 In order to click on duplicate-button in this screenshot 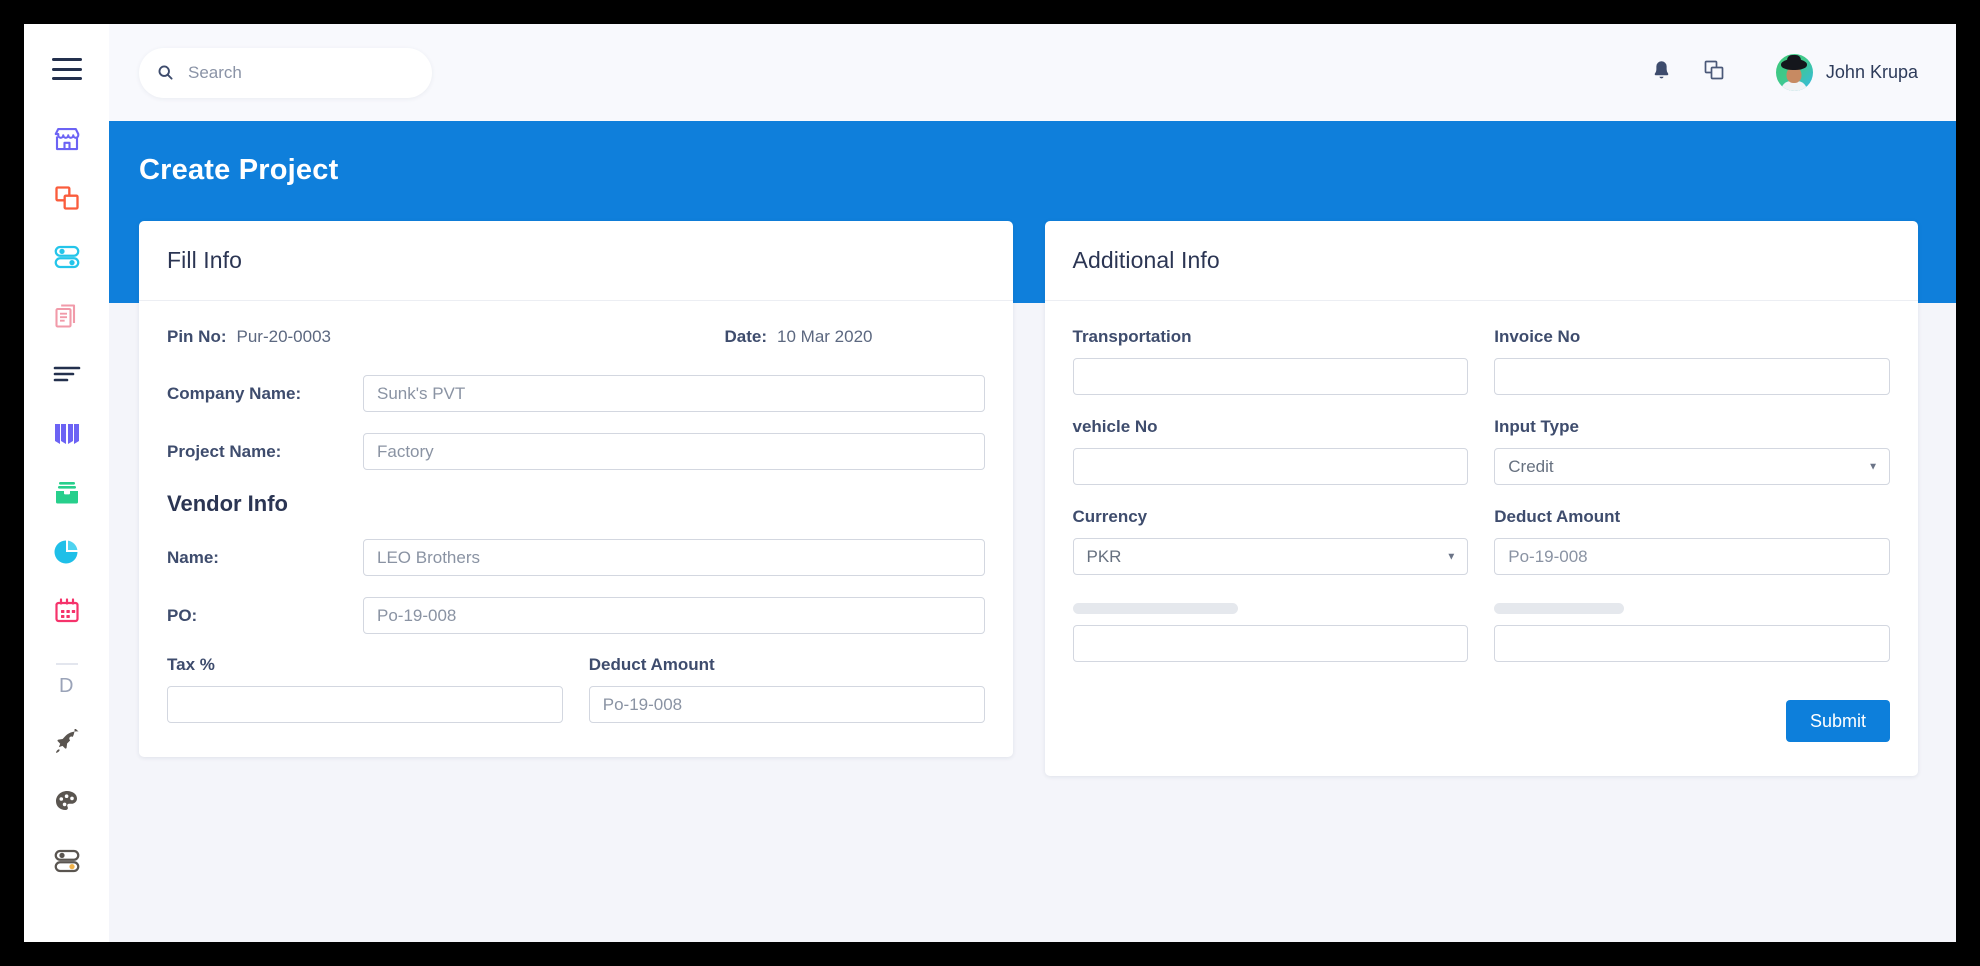, I will do `click(1714, 73)`.